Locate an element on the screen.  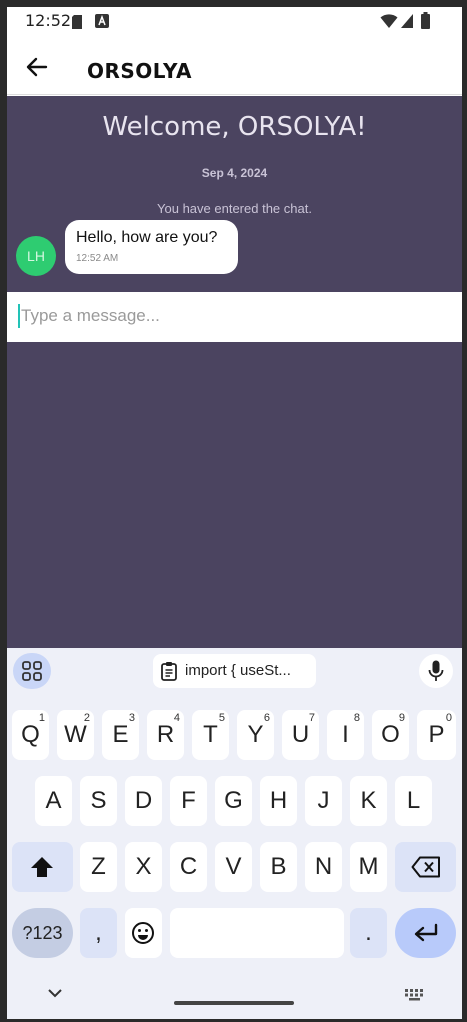
status-time: 12:52 is located at coordinates (48, 20).